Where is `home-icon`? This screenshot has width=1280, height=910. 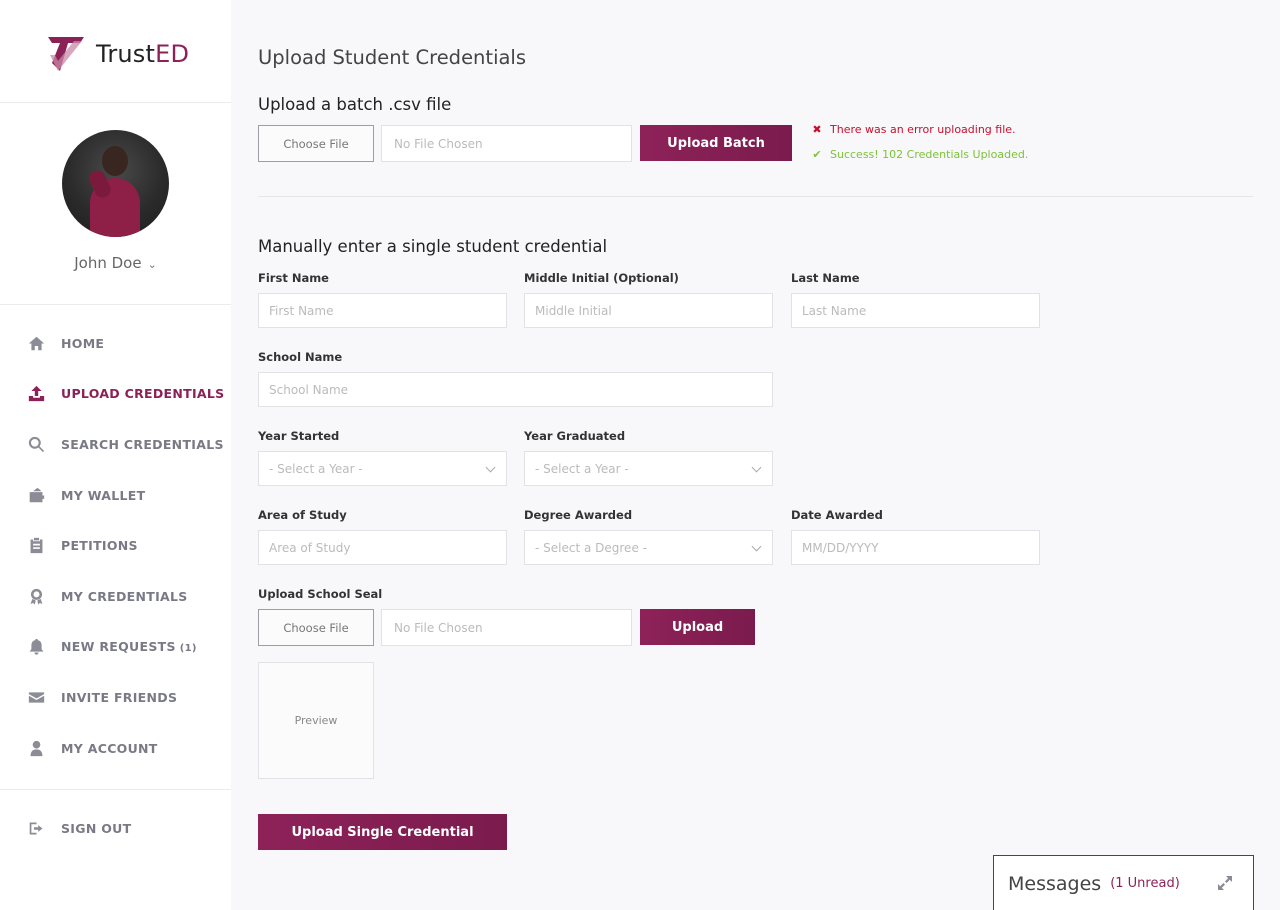 home-icon is located at coordinates (36, 343).